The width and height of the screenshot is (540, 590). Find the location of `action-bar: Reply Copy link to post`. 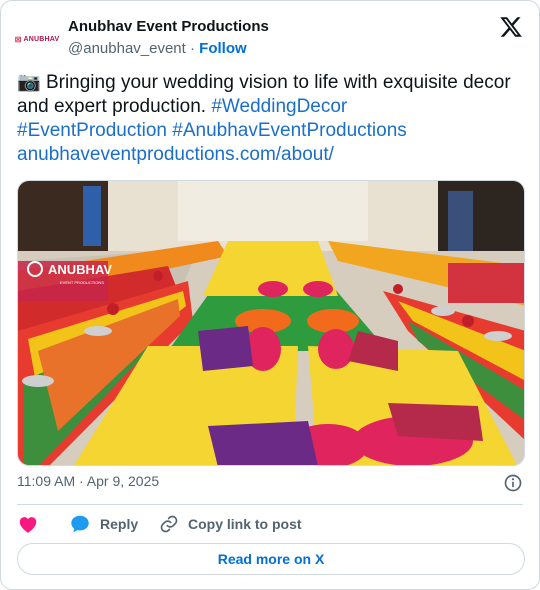

action-bar: Reply Copy link to post is located at coordinates (270, 524).